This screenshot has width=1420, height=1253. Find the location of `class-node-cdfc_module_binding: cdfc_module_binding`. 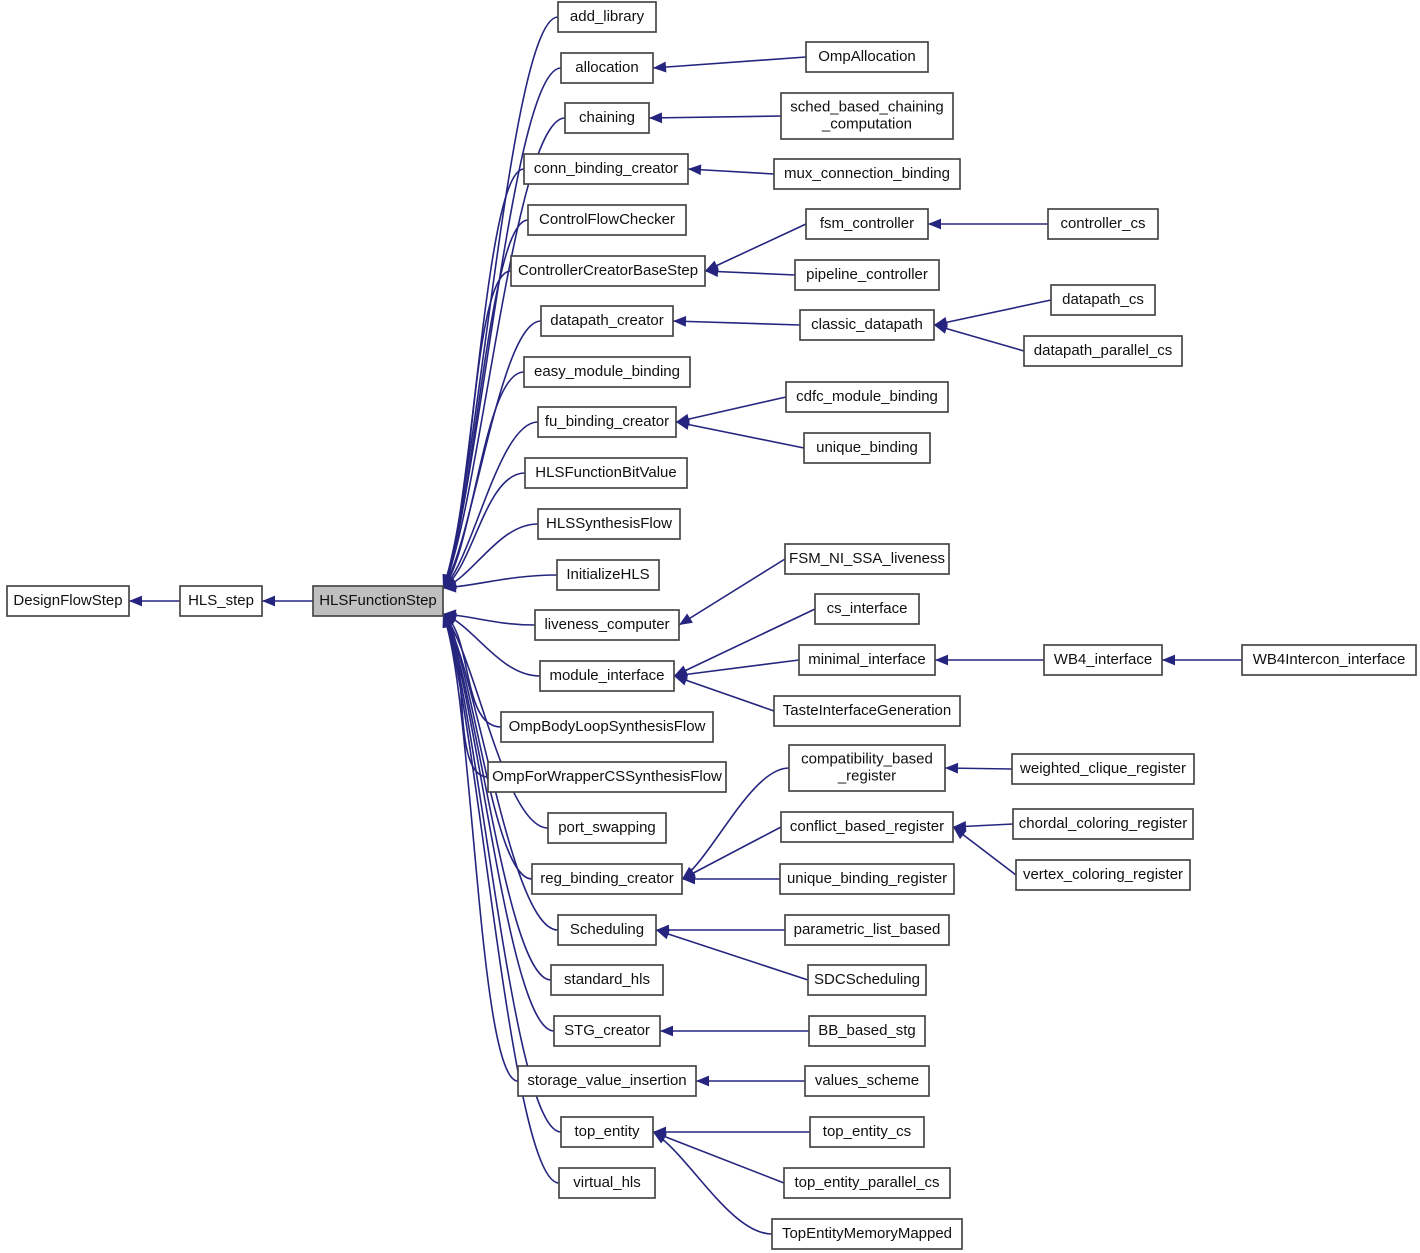

class-node-cdfc_module_binding: cdfc_module_binding is located at coordinates (867, 397).